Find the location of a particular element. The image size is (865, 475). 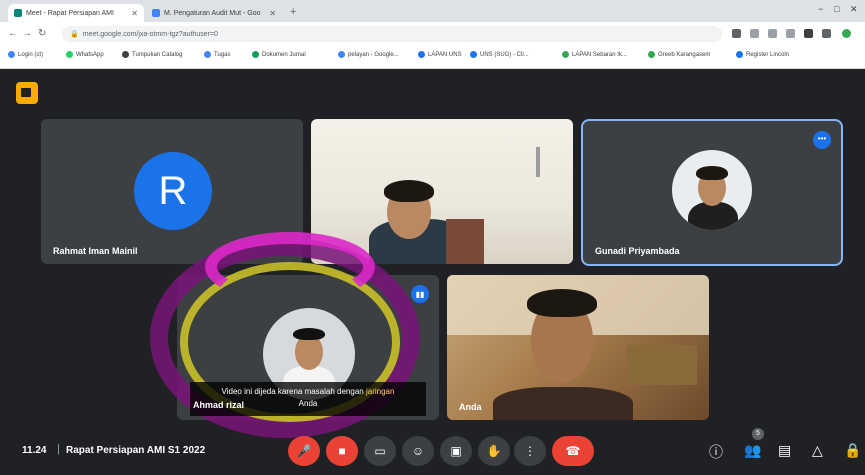

docs-favicon-icon is located at coordinates (156, 13).